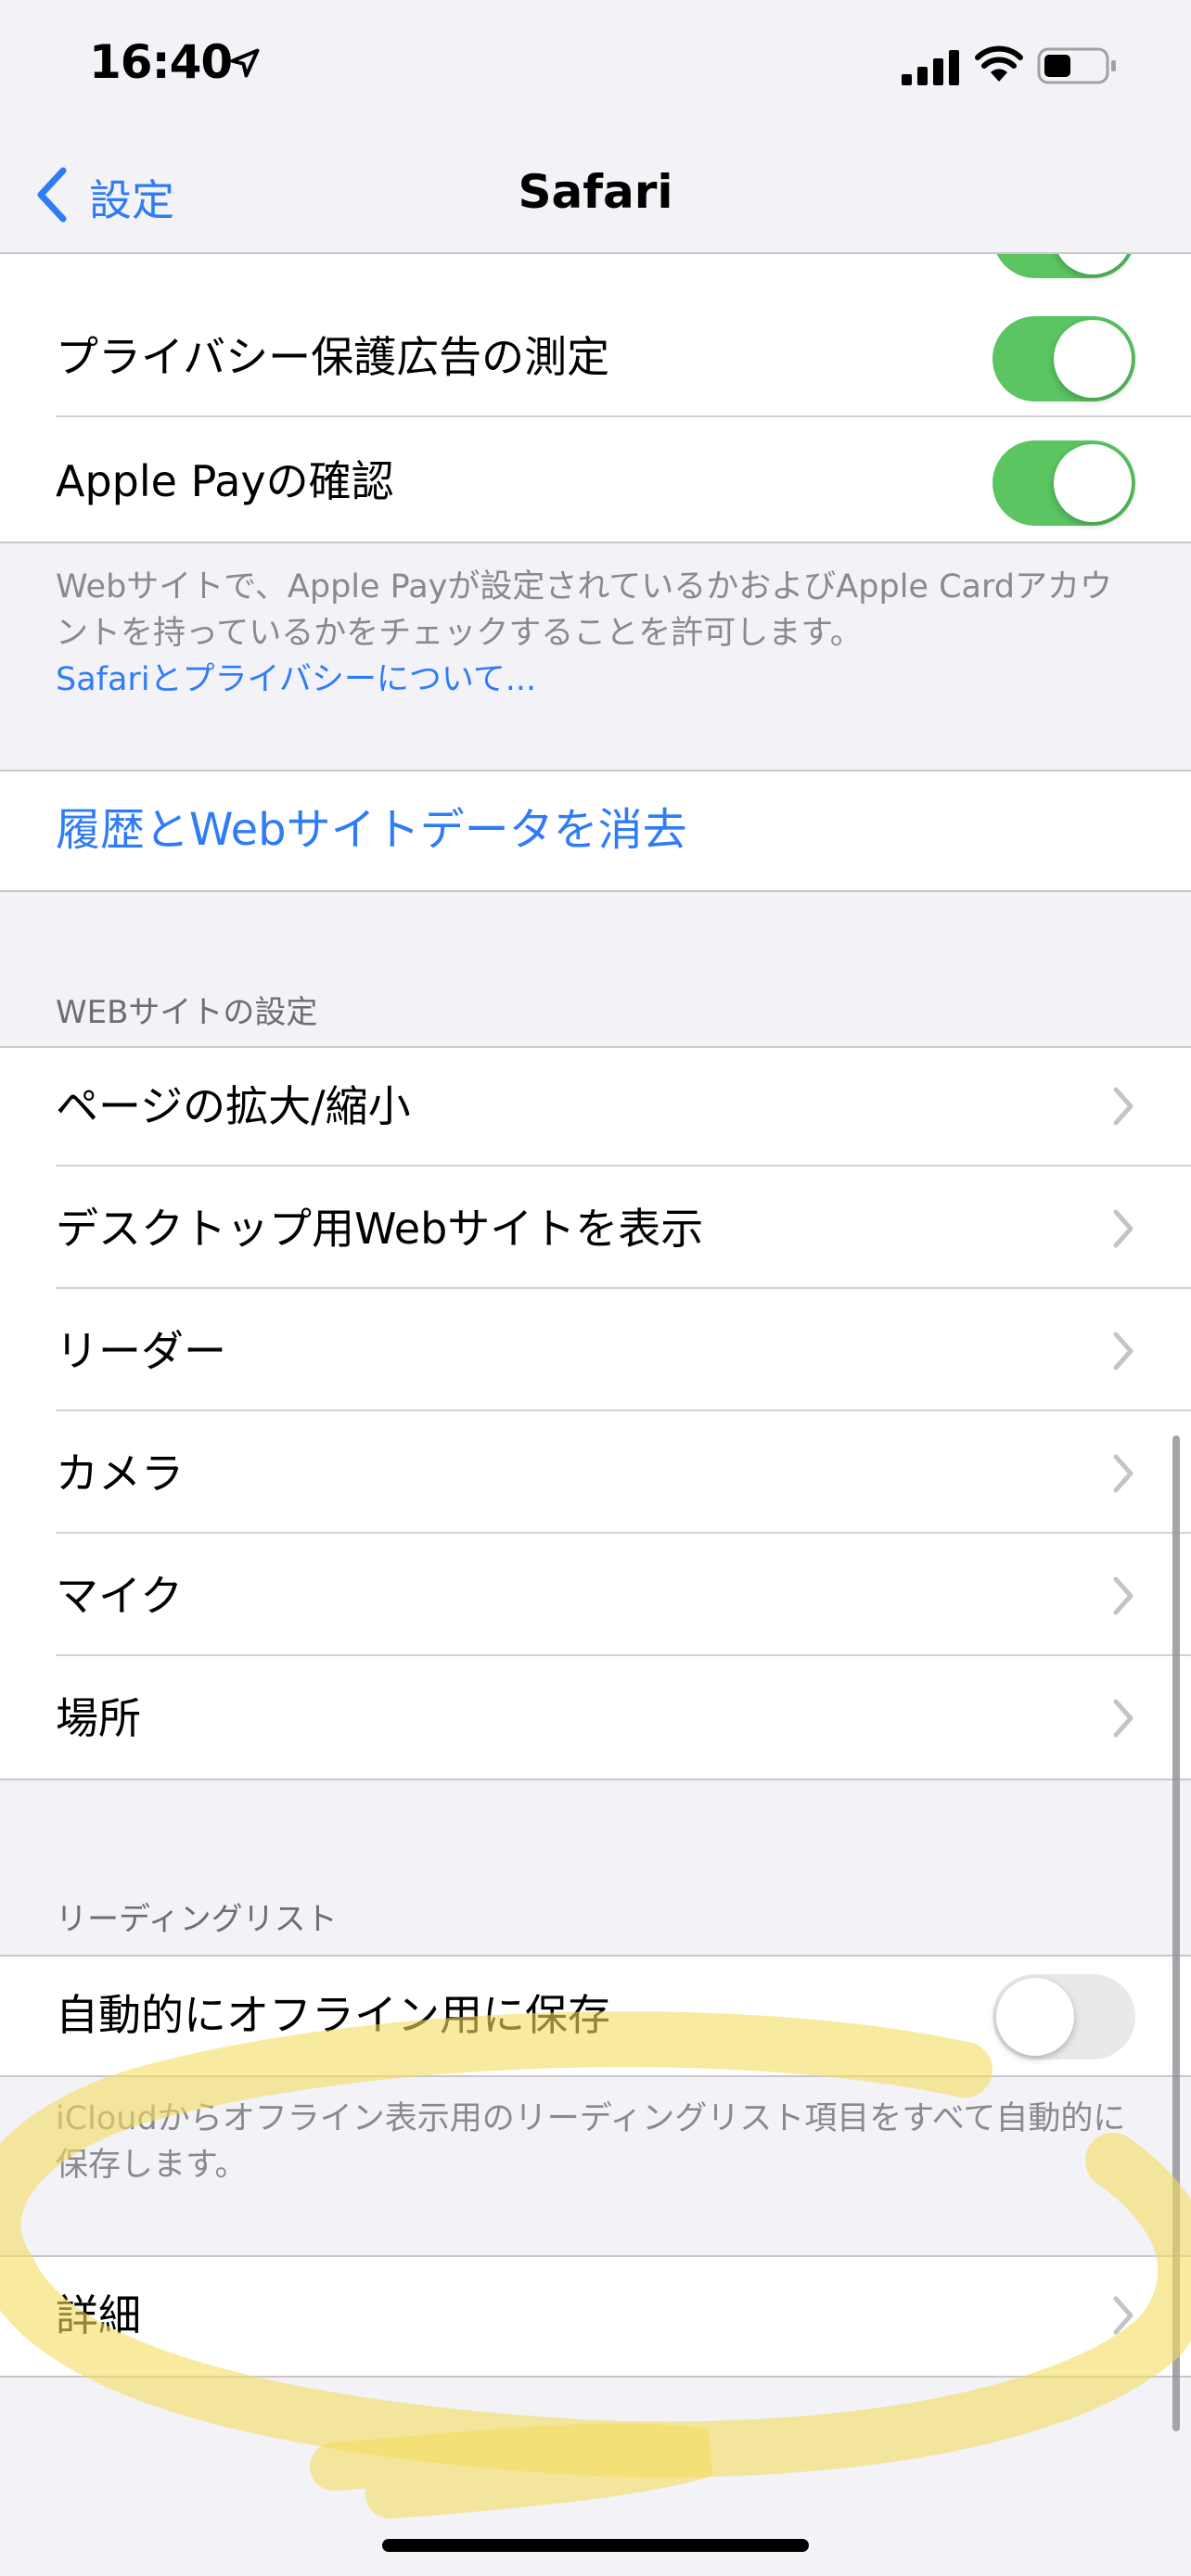  I want to click on privacy-ad-measurement-label: プライバシー保護広告の測定, so click(333, 357).